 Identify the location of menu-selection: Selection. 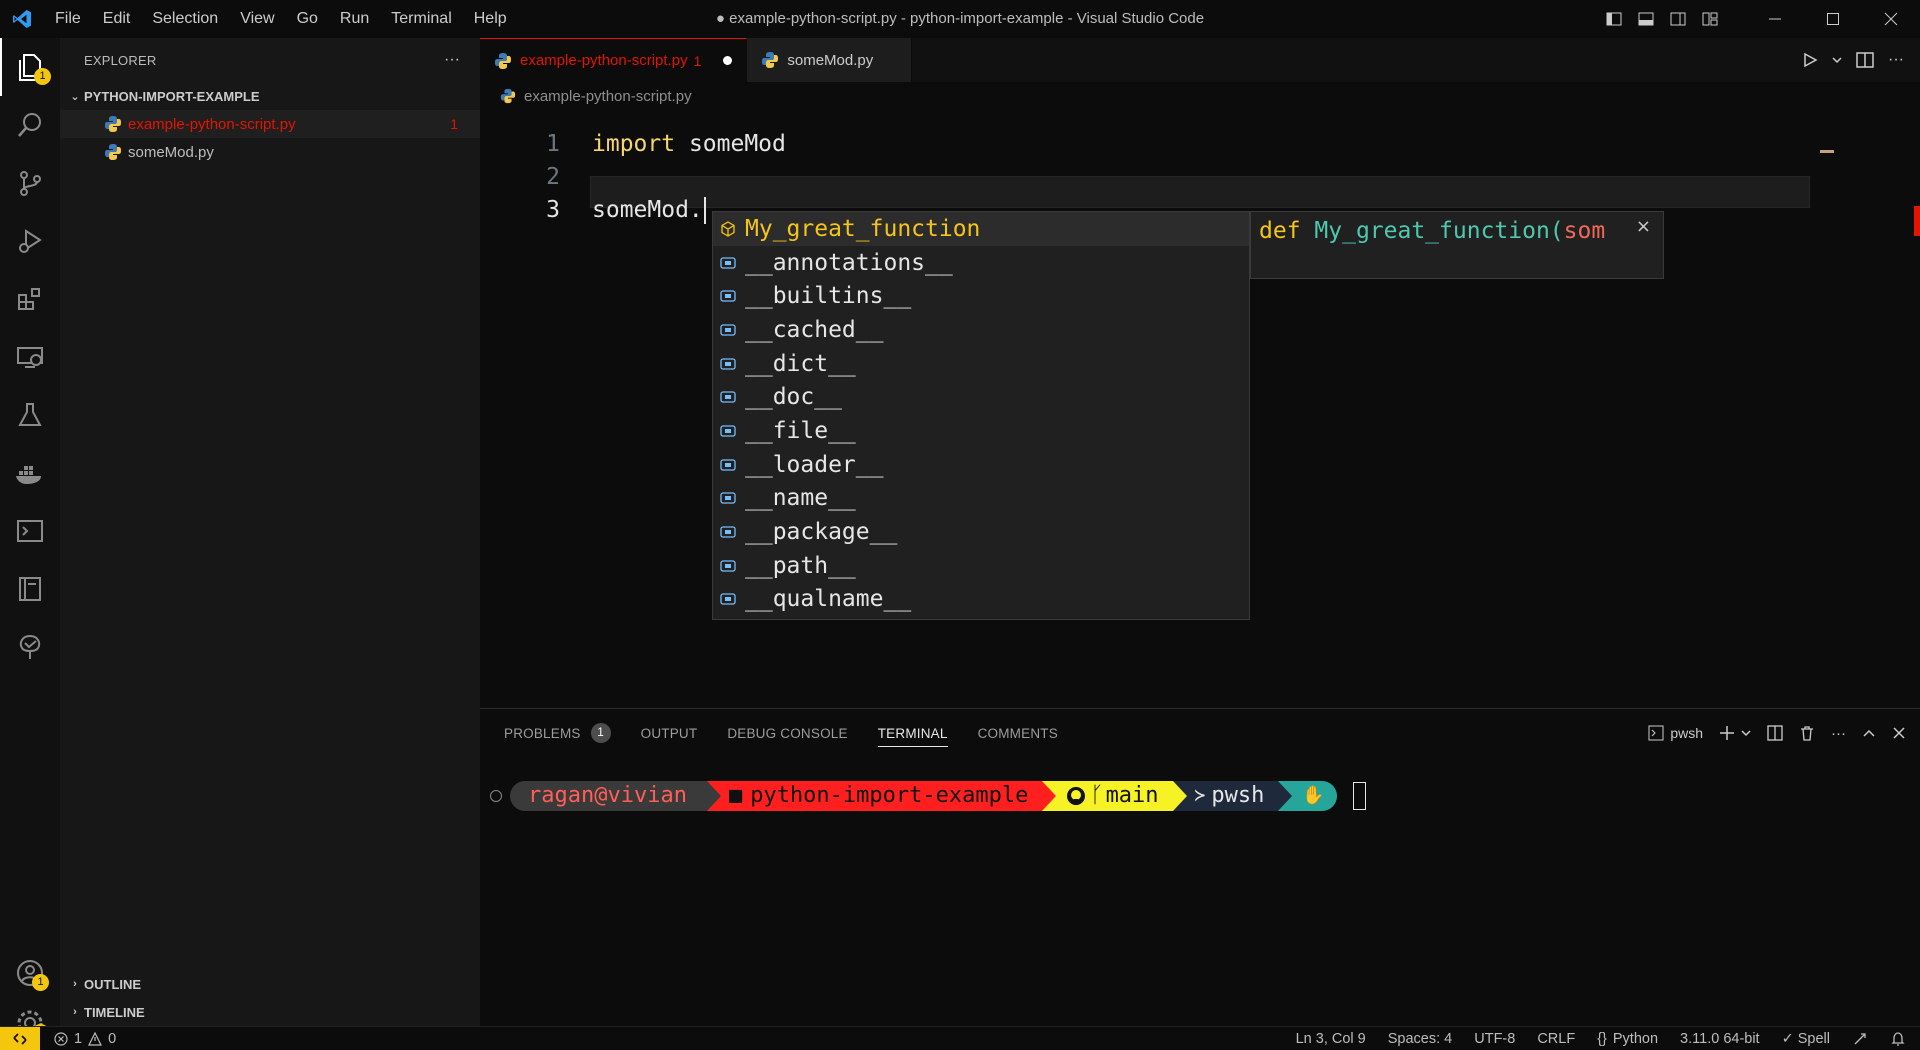
(185, 19).